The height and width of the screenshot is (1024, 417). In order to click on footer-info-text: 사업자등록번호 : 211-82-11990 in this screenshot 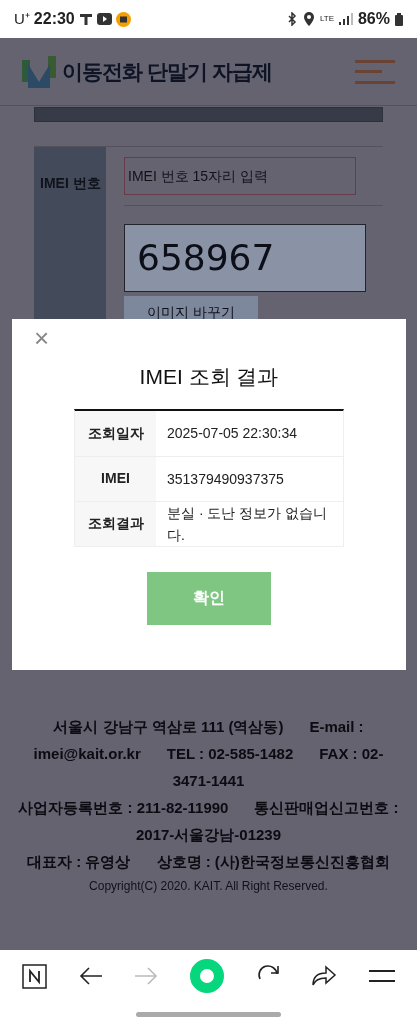, I will do `click(123, 808)`.